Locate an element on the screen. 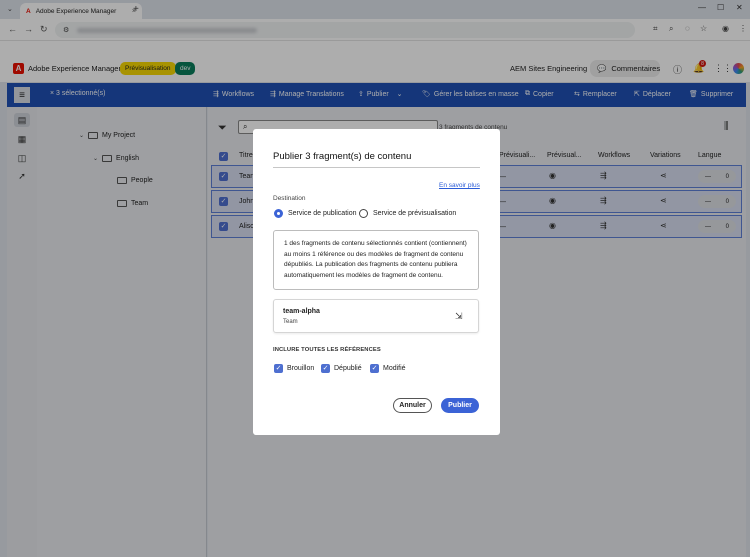 The height and width of the screenshot is (557, 750). publish-button: Publier is located at coordinates (460, 405).